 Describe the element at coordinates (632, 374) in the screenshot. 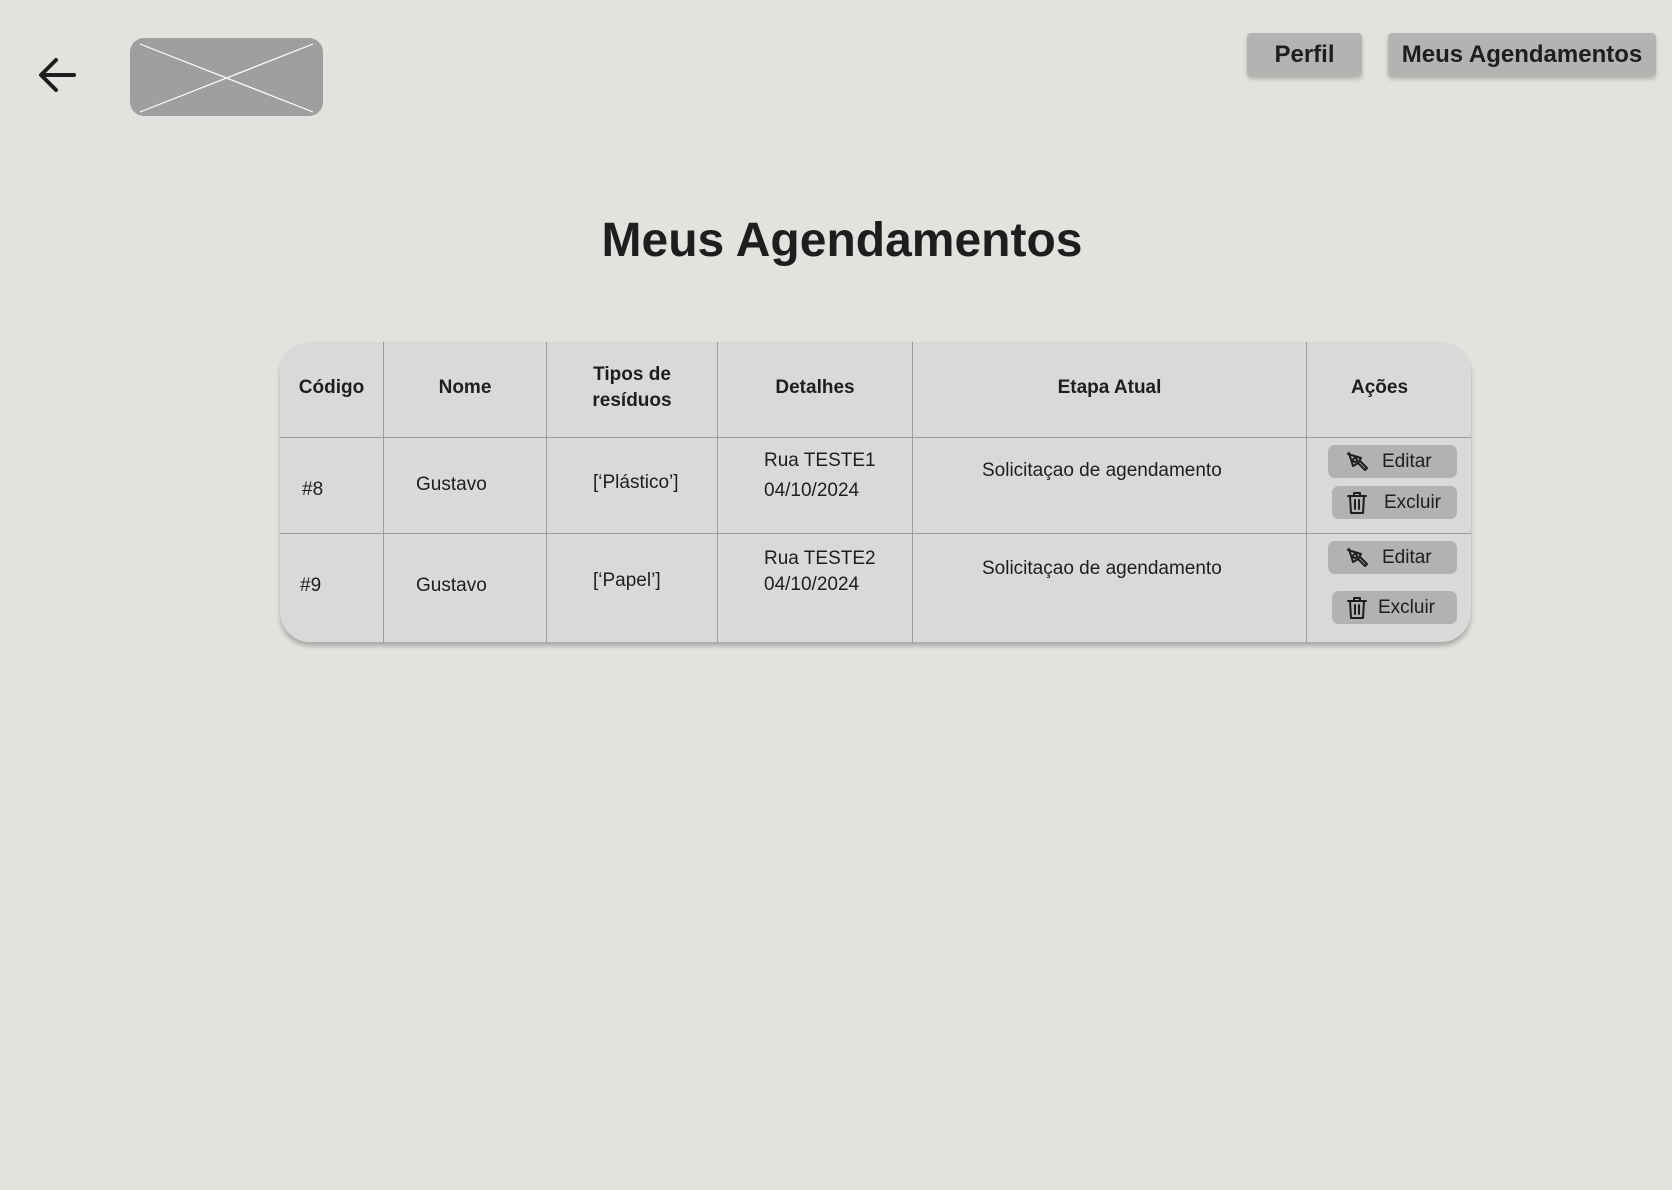

I see `column-header-tipos-line1: Tipos de` at that location.